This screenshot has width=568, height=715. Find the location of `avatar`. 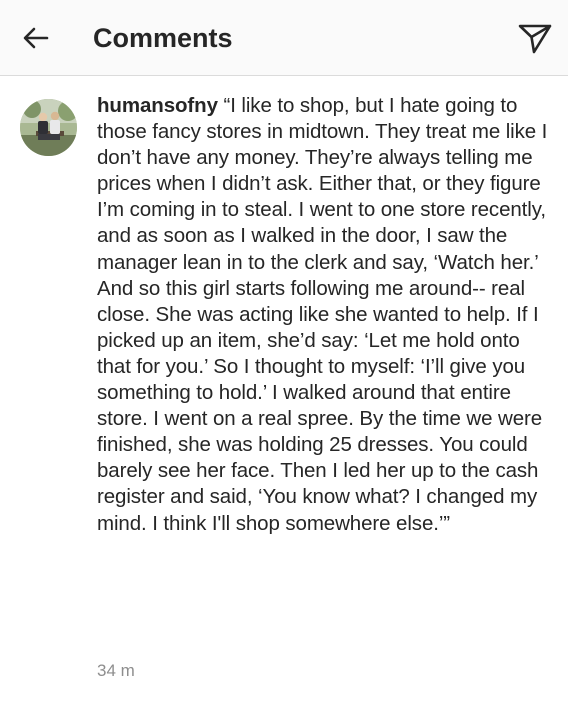

avatar is located at coordinates (48, 127).